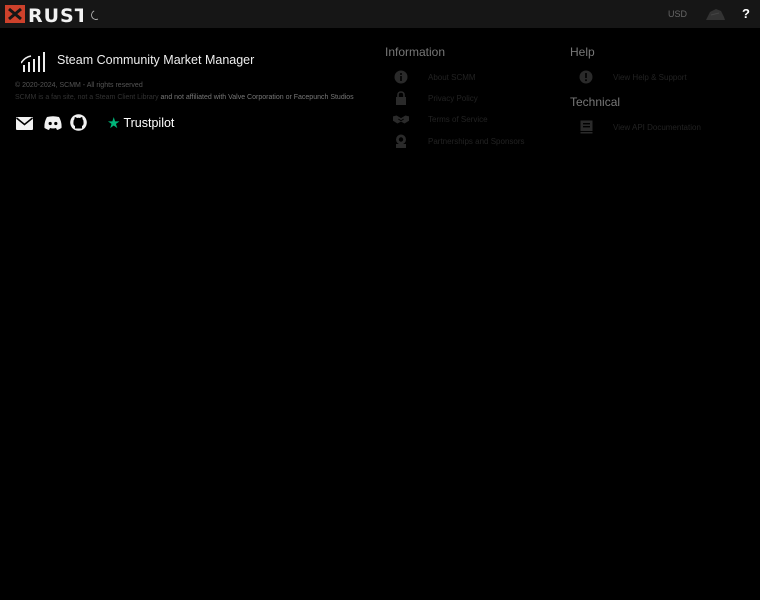  I want to click on info-icon, so click(401, 77).